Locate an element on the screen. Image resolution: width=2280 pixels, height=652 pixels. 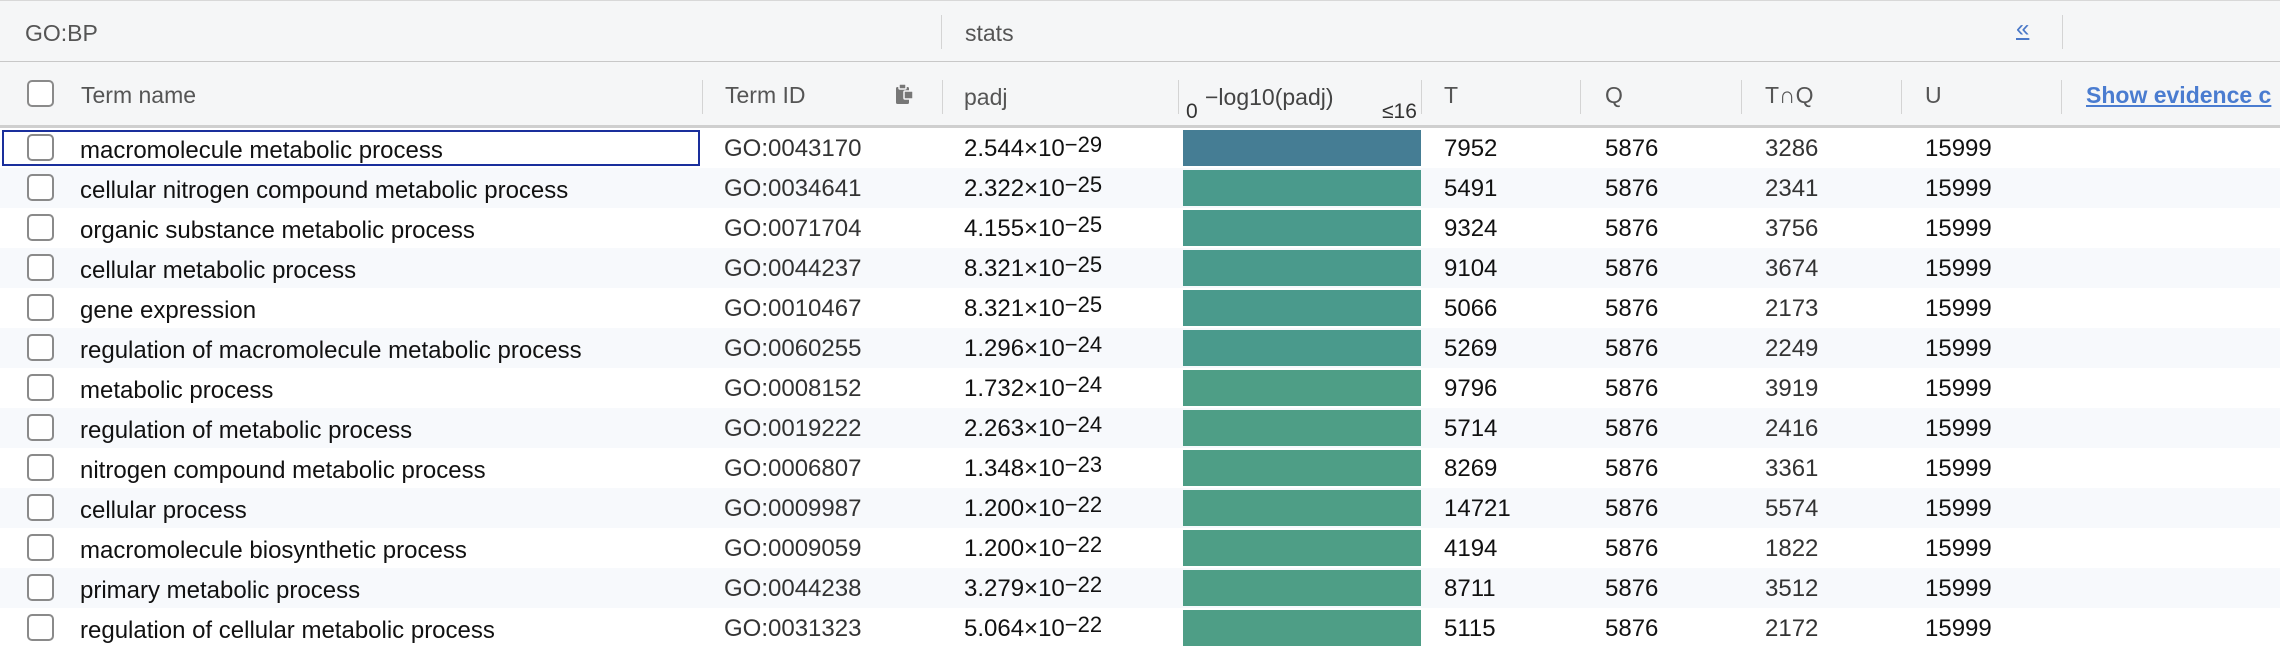
term-id: GO:0019222 is located at coordinates (792, 429).